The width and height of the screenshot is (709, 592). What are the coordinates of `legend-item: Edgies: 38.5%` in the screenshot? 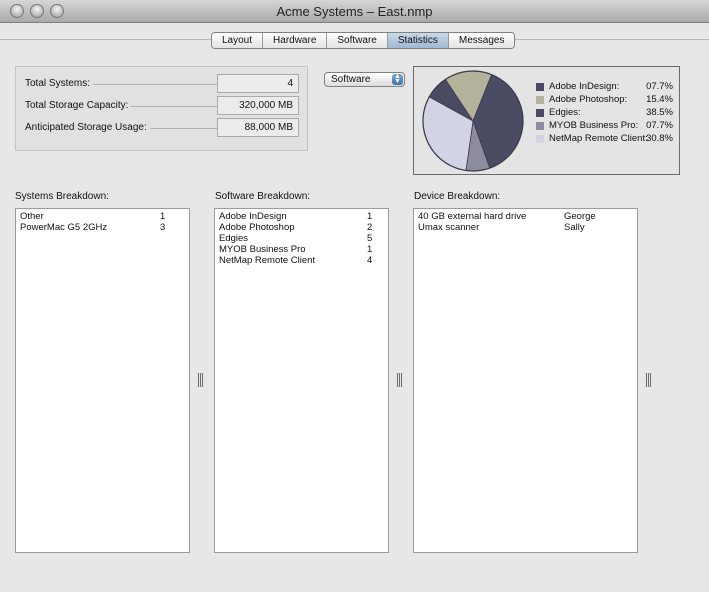 It's located at (604, 113).